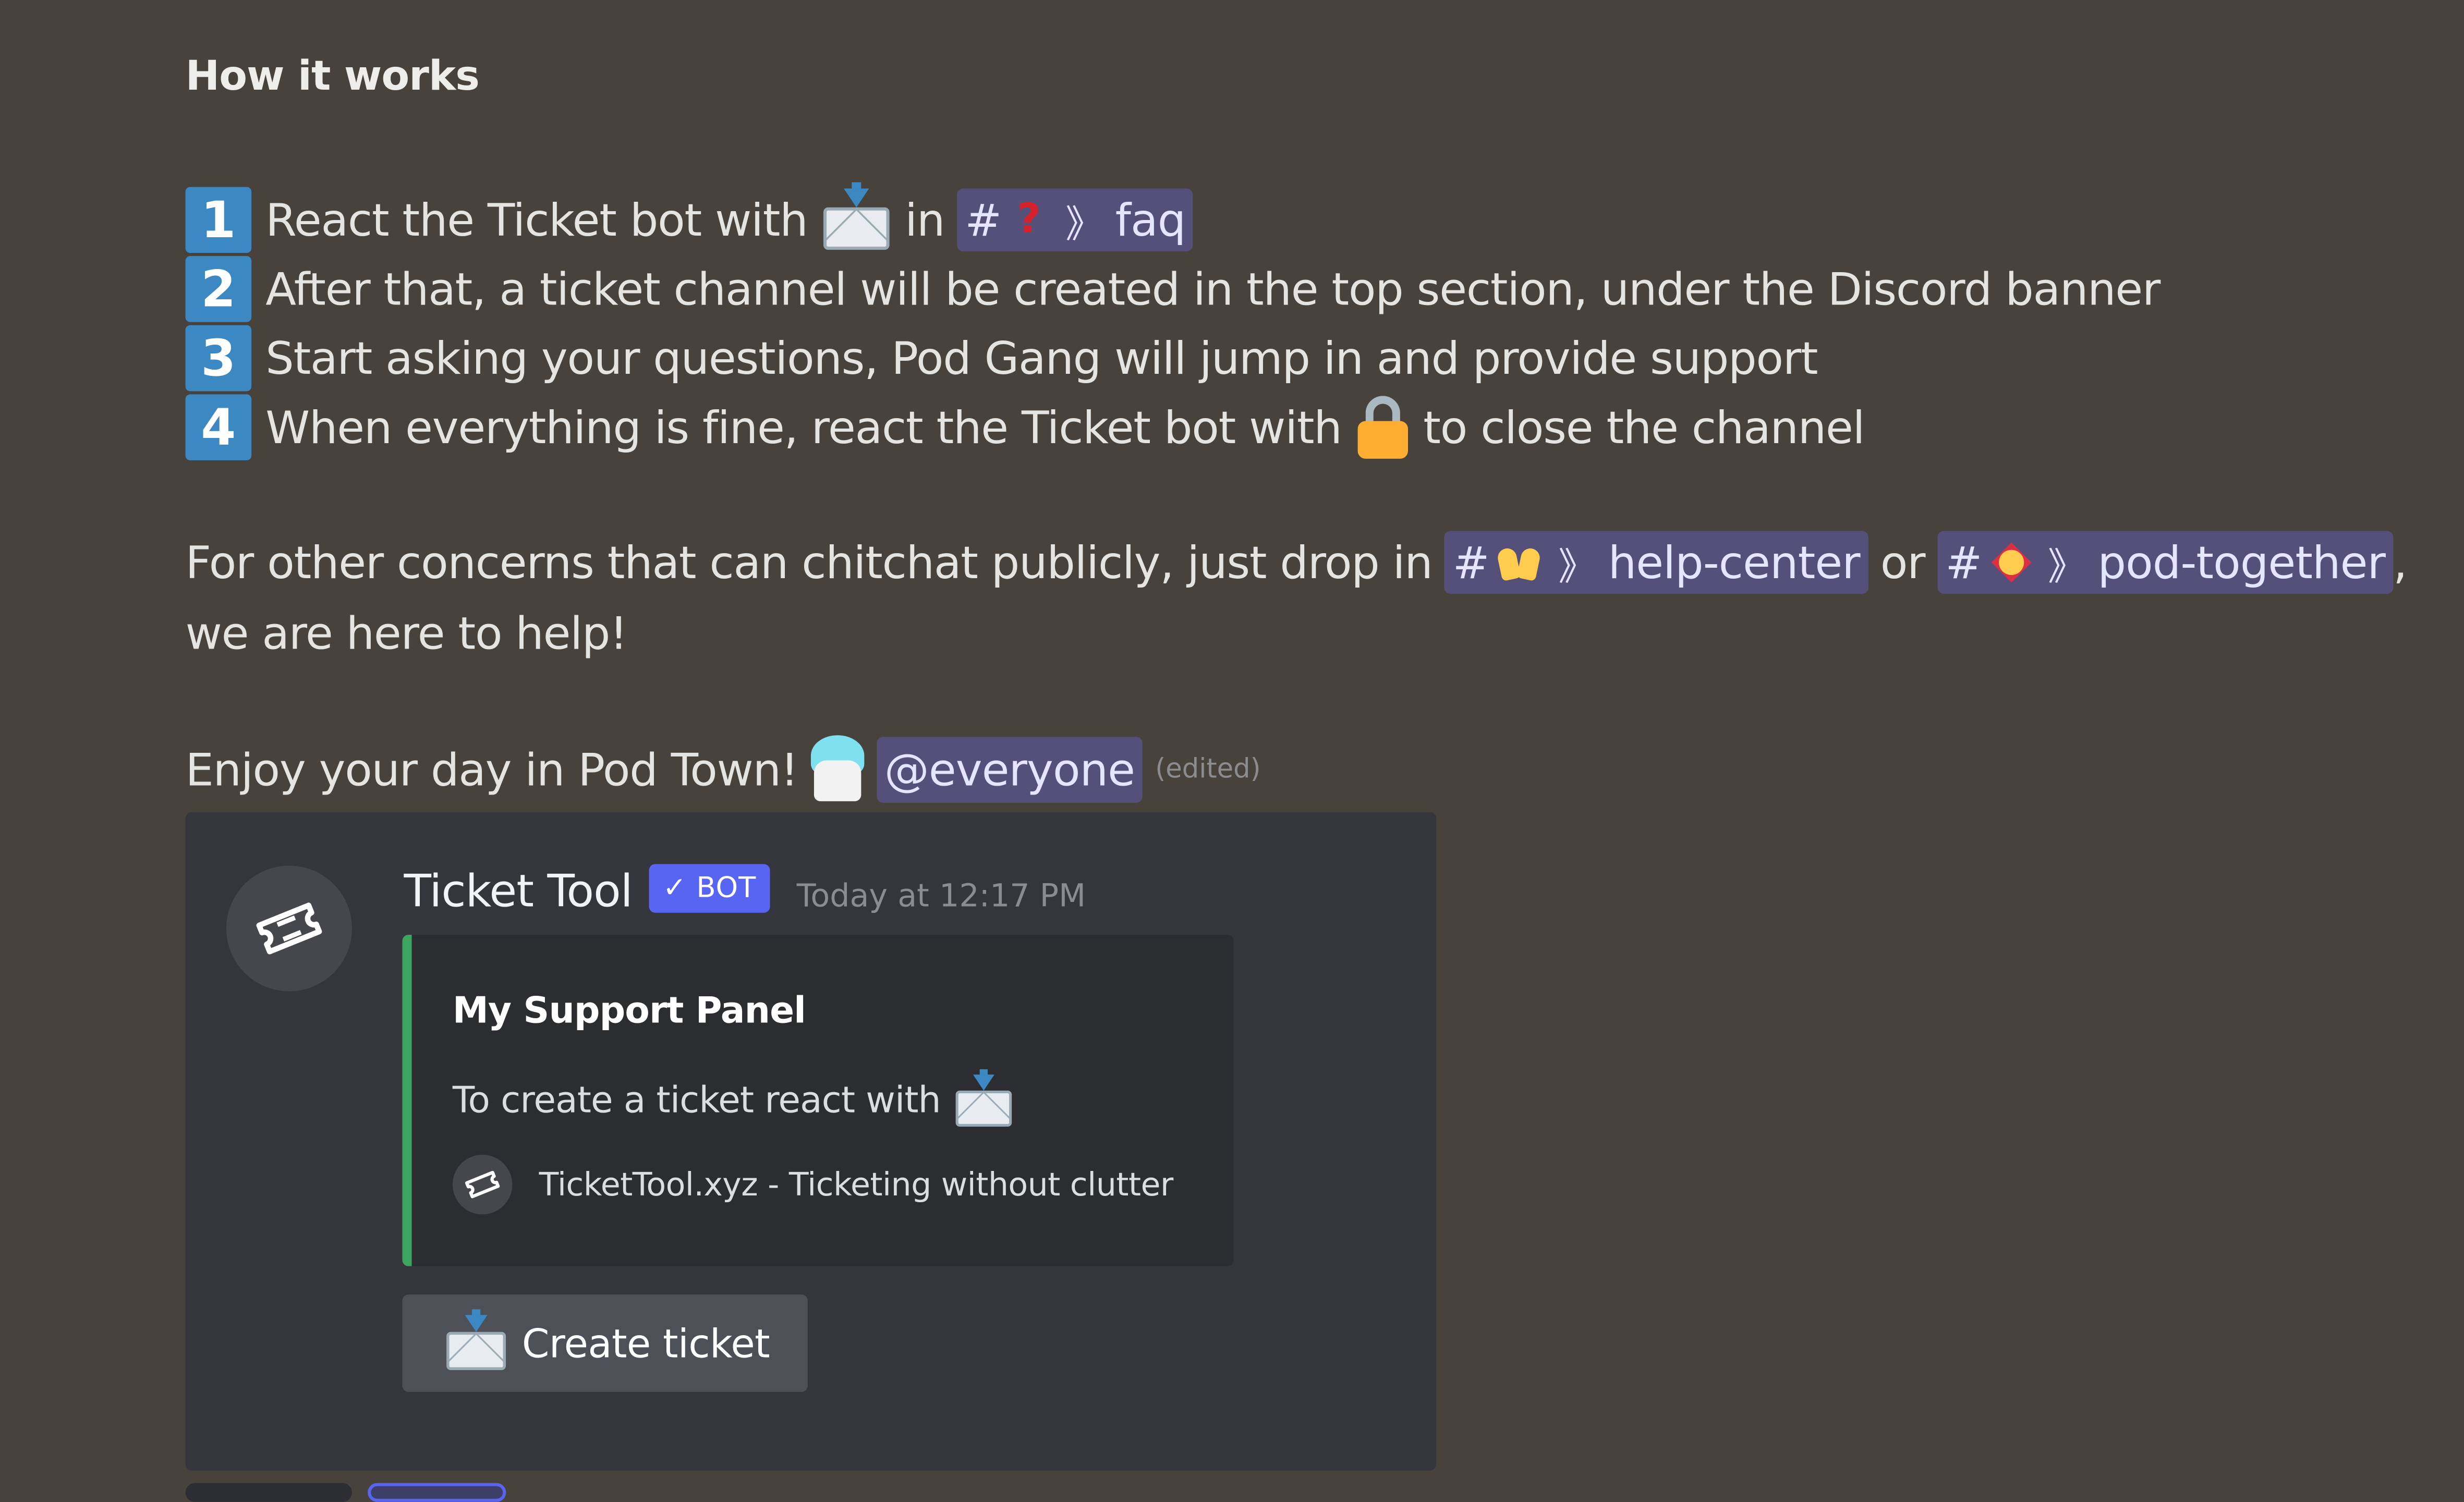 The image size is (2464, 1502). Describe the element at coordinates (218, 220) in the screenshot. I see `keycap-1-icon: 1` at that location.